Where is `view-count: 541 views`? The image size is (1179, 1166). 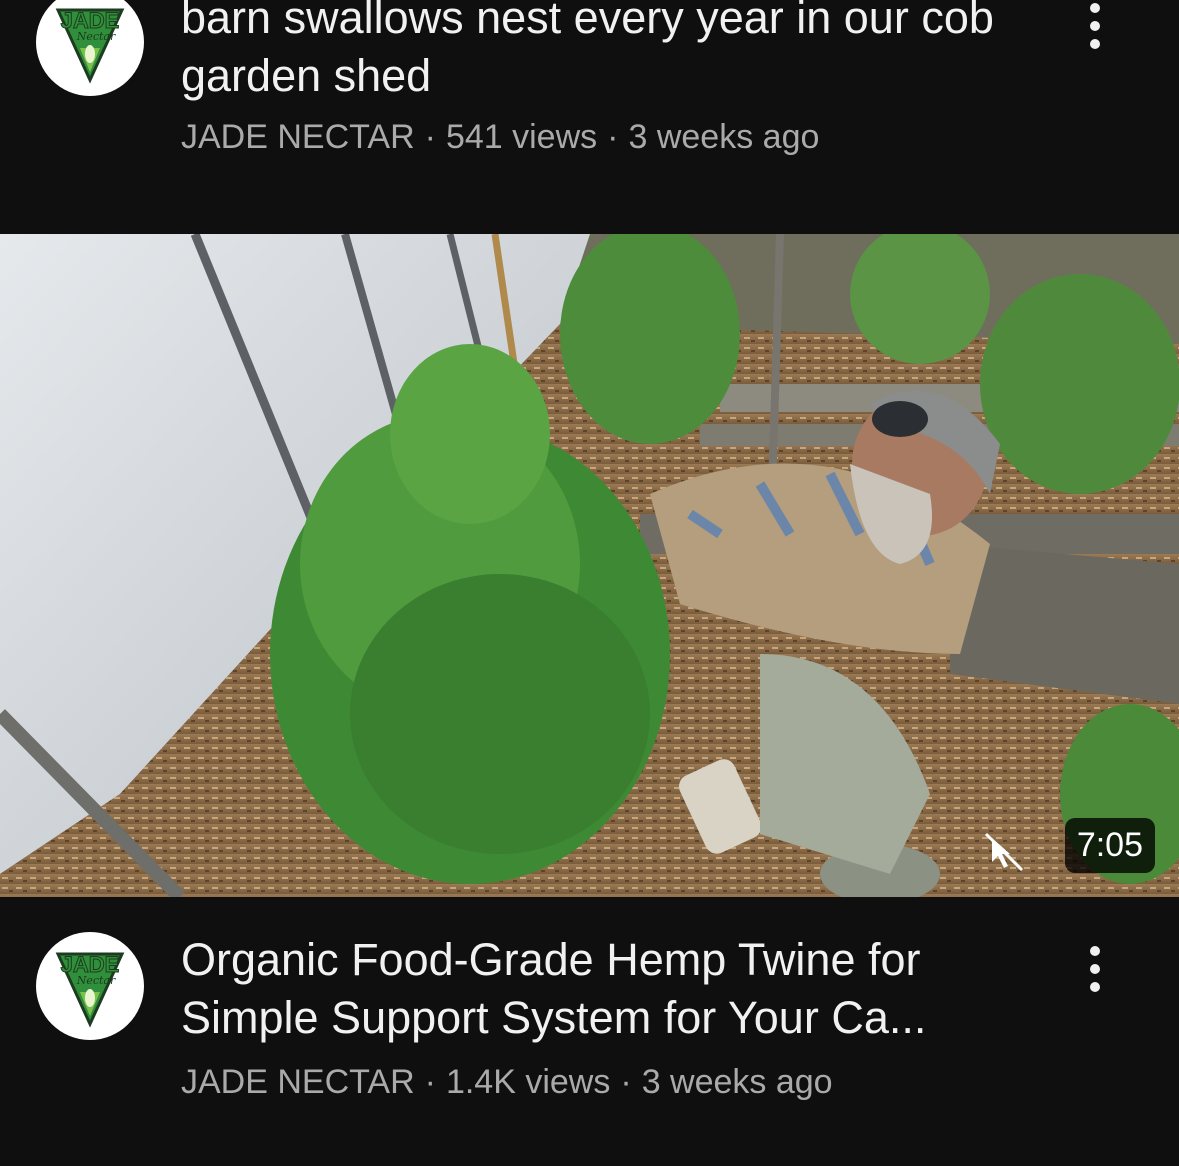
view-count: 541 views is located at coordinates (521, 137).